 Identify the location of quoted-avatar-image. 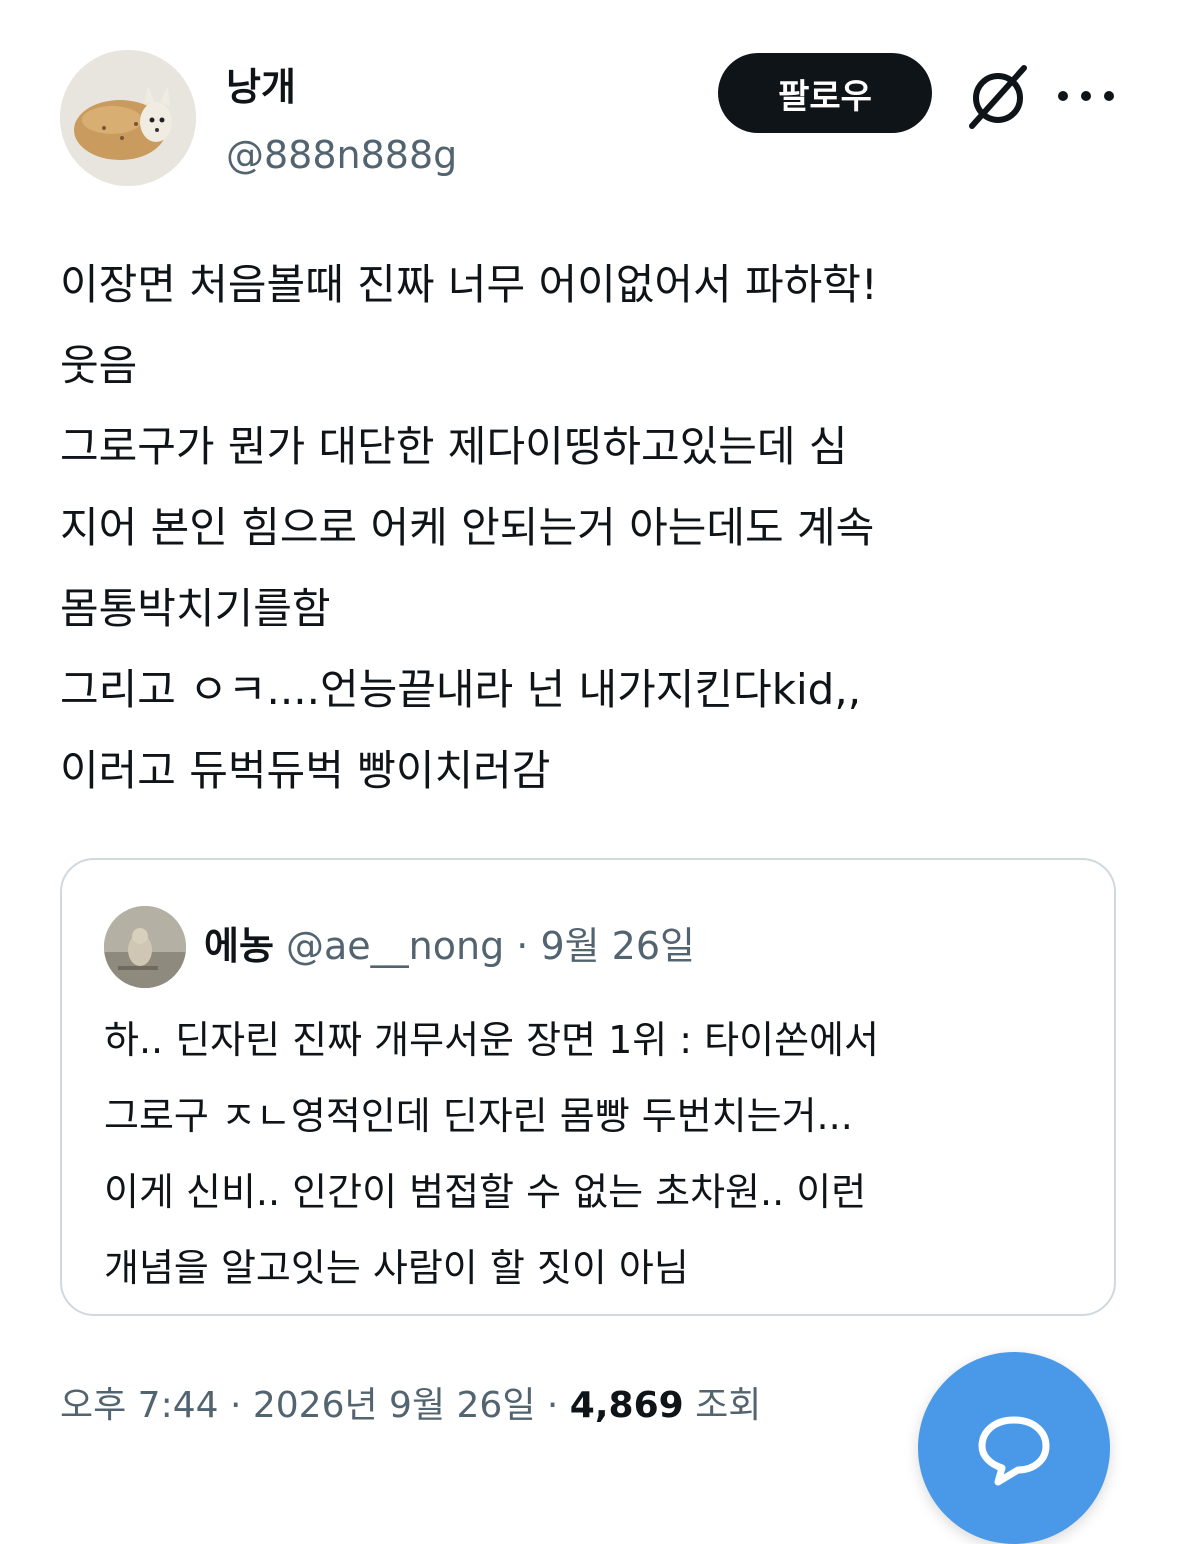
(145, 947).